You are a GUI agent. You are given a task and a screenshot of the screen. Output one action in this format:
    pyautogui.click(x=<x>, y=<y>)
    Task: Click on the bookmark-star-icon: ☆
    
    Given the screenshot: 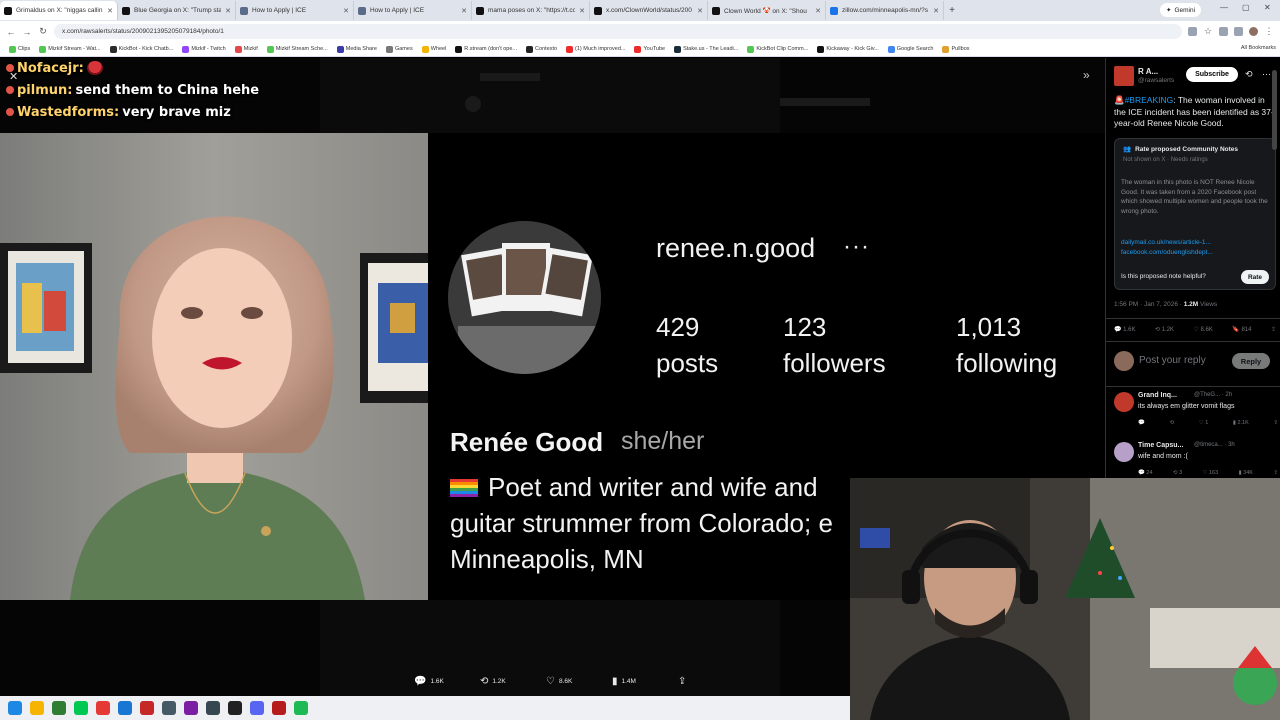 What is the action you would take?
    pyautogui.click(x=1208, y=31)
    